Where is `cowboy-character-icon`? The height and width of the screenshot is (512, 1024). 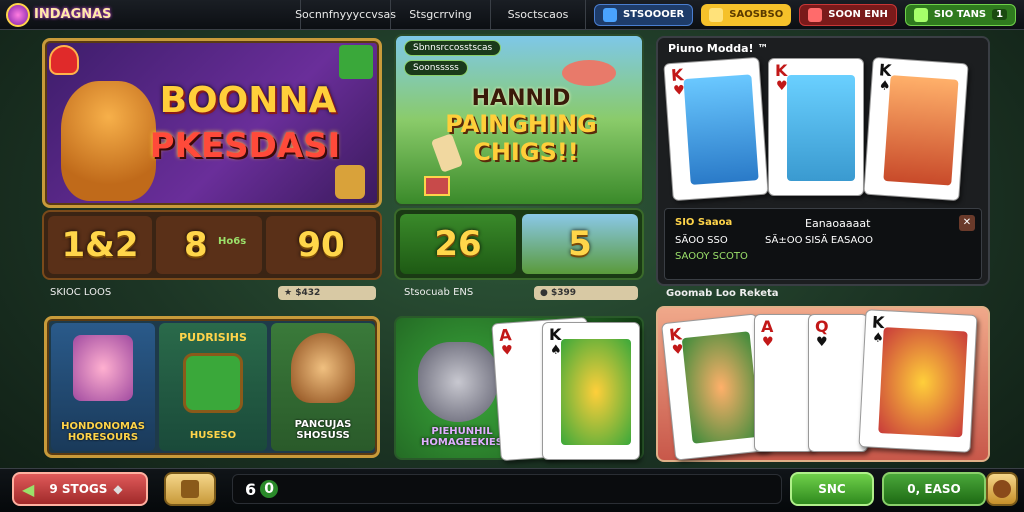
cowboy-character-icon is located at coordinates (323, 368).